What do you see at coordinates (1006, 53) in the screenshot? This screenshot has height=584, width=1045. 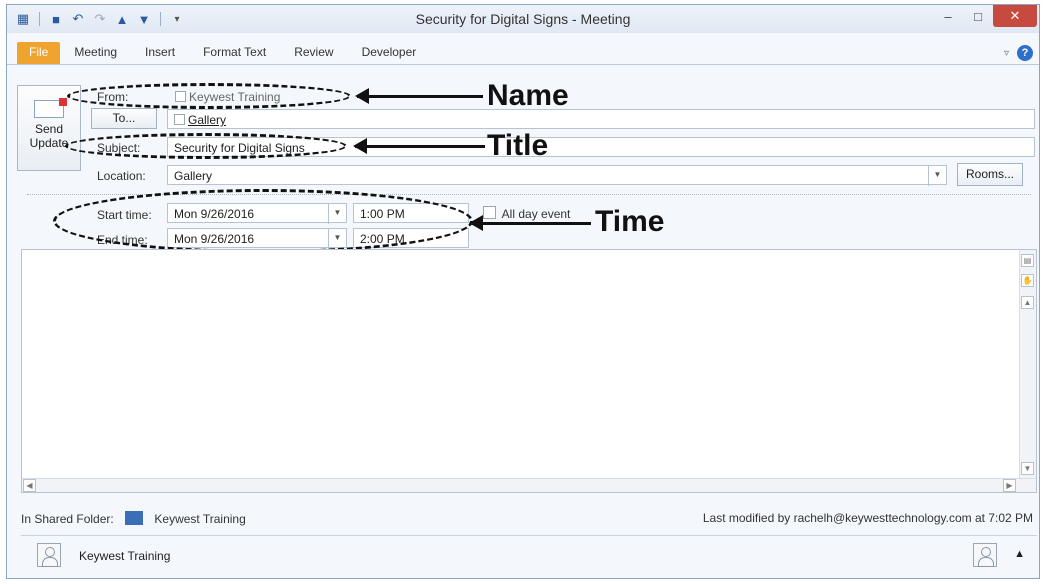 I see `collapse-ribbon-icon: ▿` at bounding box center [1006, 53].